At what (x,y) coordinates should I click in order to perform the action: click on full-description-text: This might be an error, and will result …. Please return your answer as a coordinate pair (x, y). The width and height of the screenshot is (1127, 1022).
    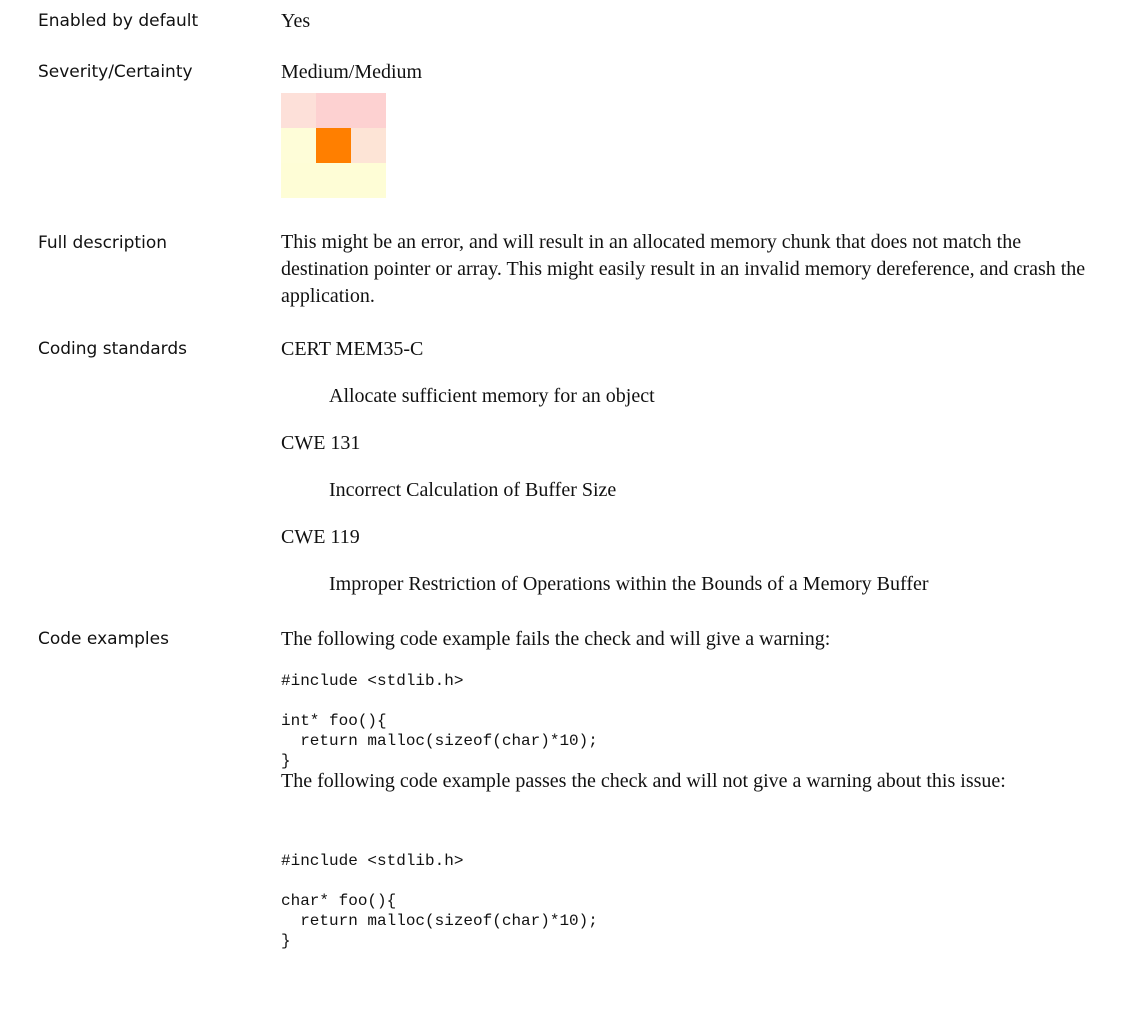
    Looking at the image, I should click on (683, 269).